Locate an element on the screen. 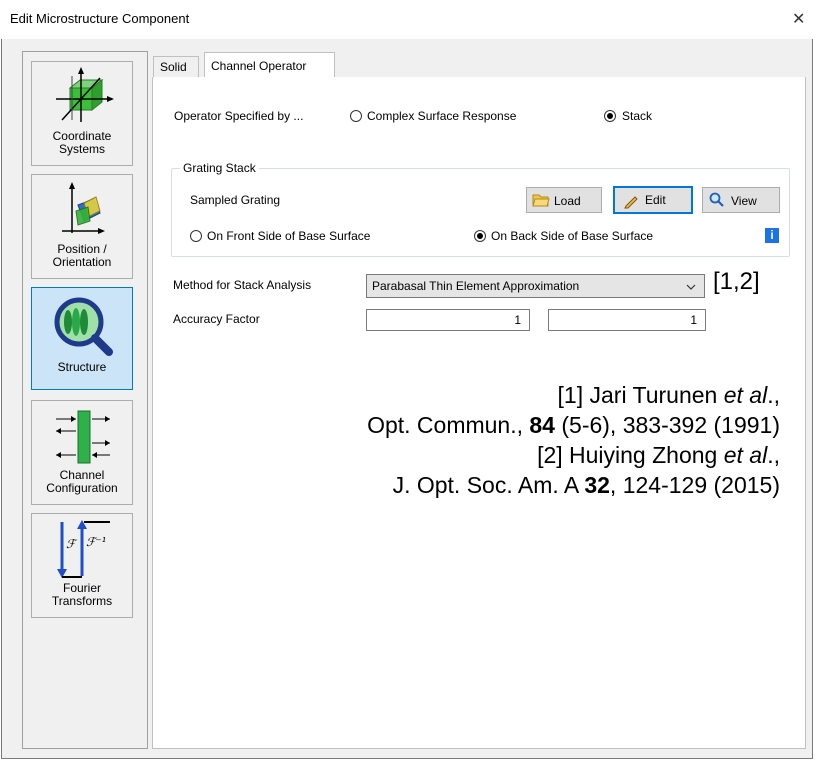 This screenshot has width=815, height=760. complex-surface-label: Complex Surface Response is located at coordinates (442, 116).